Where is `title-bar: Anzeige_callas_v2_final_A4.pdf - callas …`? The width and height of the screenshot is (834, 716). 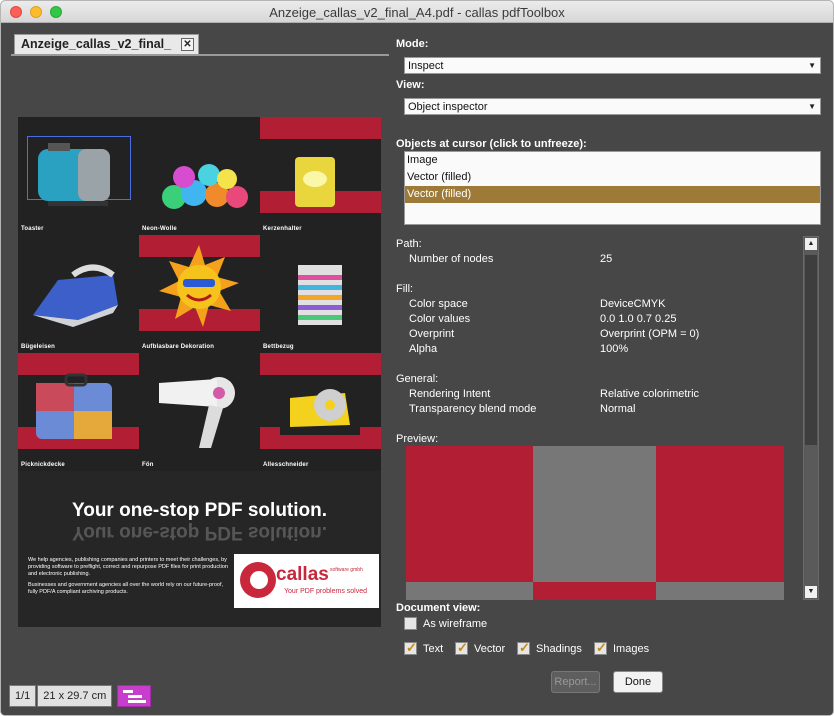 title-bar: Anzeige_callas_v2_final_A4.pdf - callas … is located at coordinates (417, 12).